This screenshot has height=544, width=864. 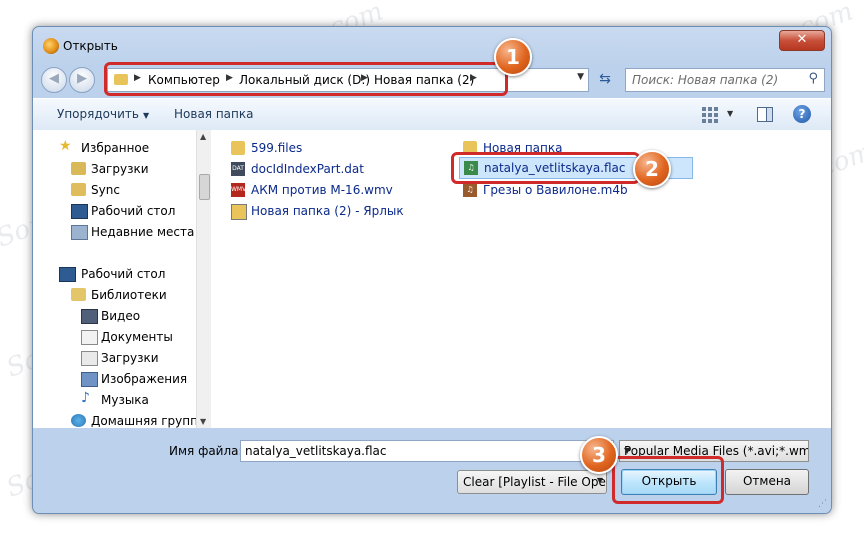 What do you see at coordinates (98, 114) in the screenshot?
I see `organize-label: Упорядочить` at bounding box center [98, 114].